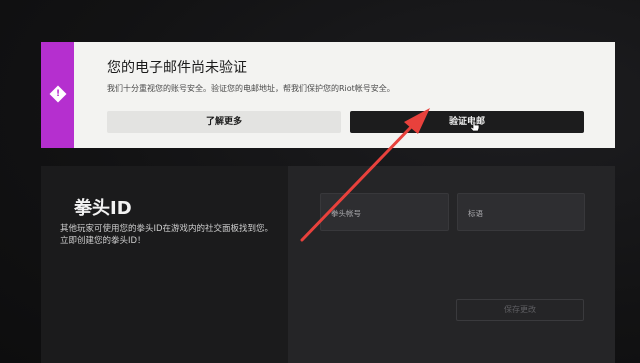  I want to click on alert-stripe: !, so click(57, 95).